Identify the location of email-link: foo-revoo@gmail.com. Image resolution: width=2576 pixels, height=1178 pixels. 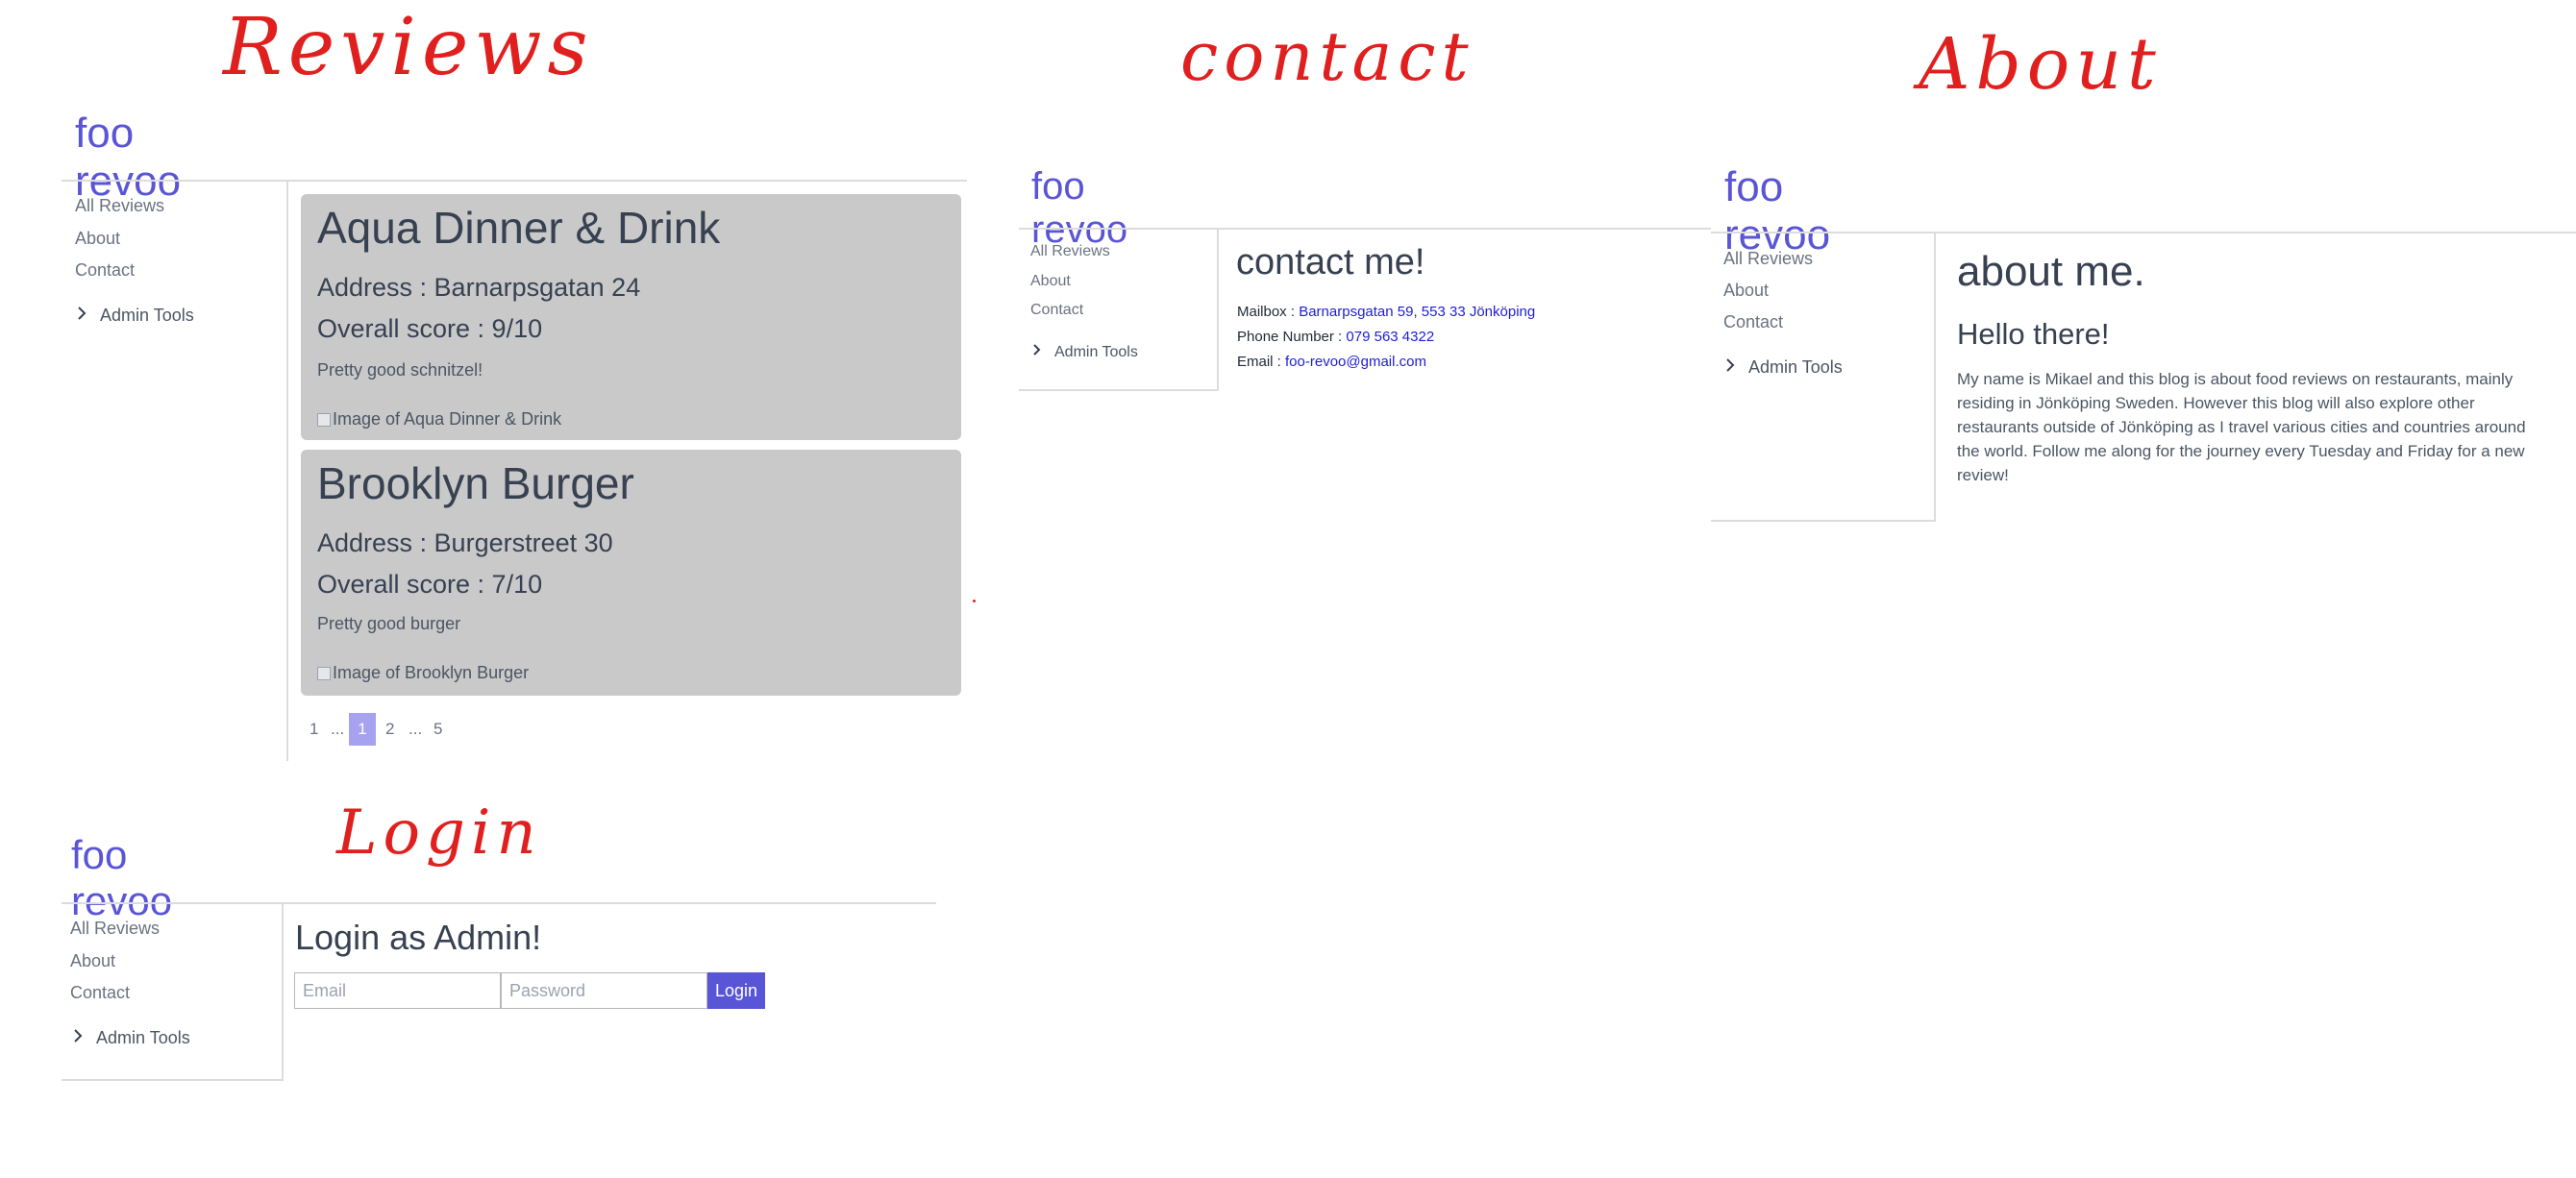
(1355, 362).